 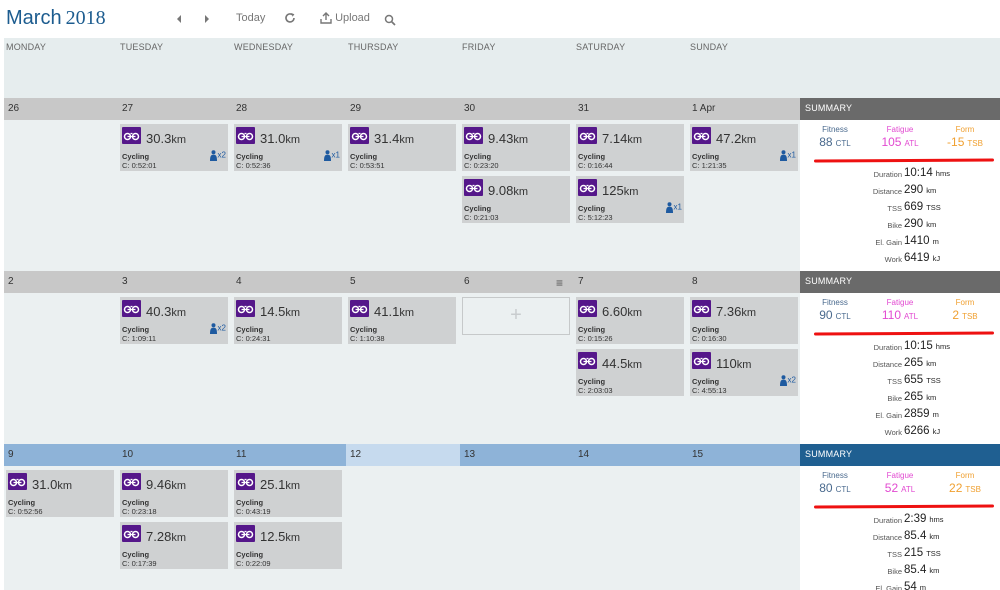 What do you see at coordinates (900, 585) in the screenshot?
I see `summary-stat: El. Gain 54 m` at bounding box center [900, 585].